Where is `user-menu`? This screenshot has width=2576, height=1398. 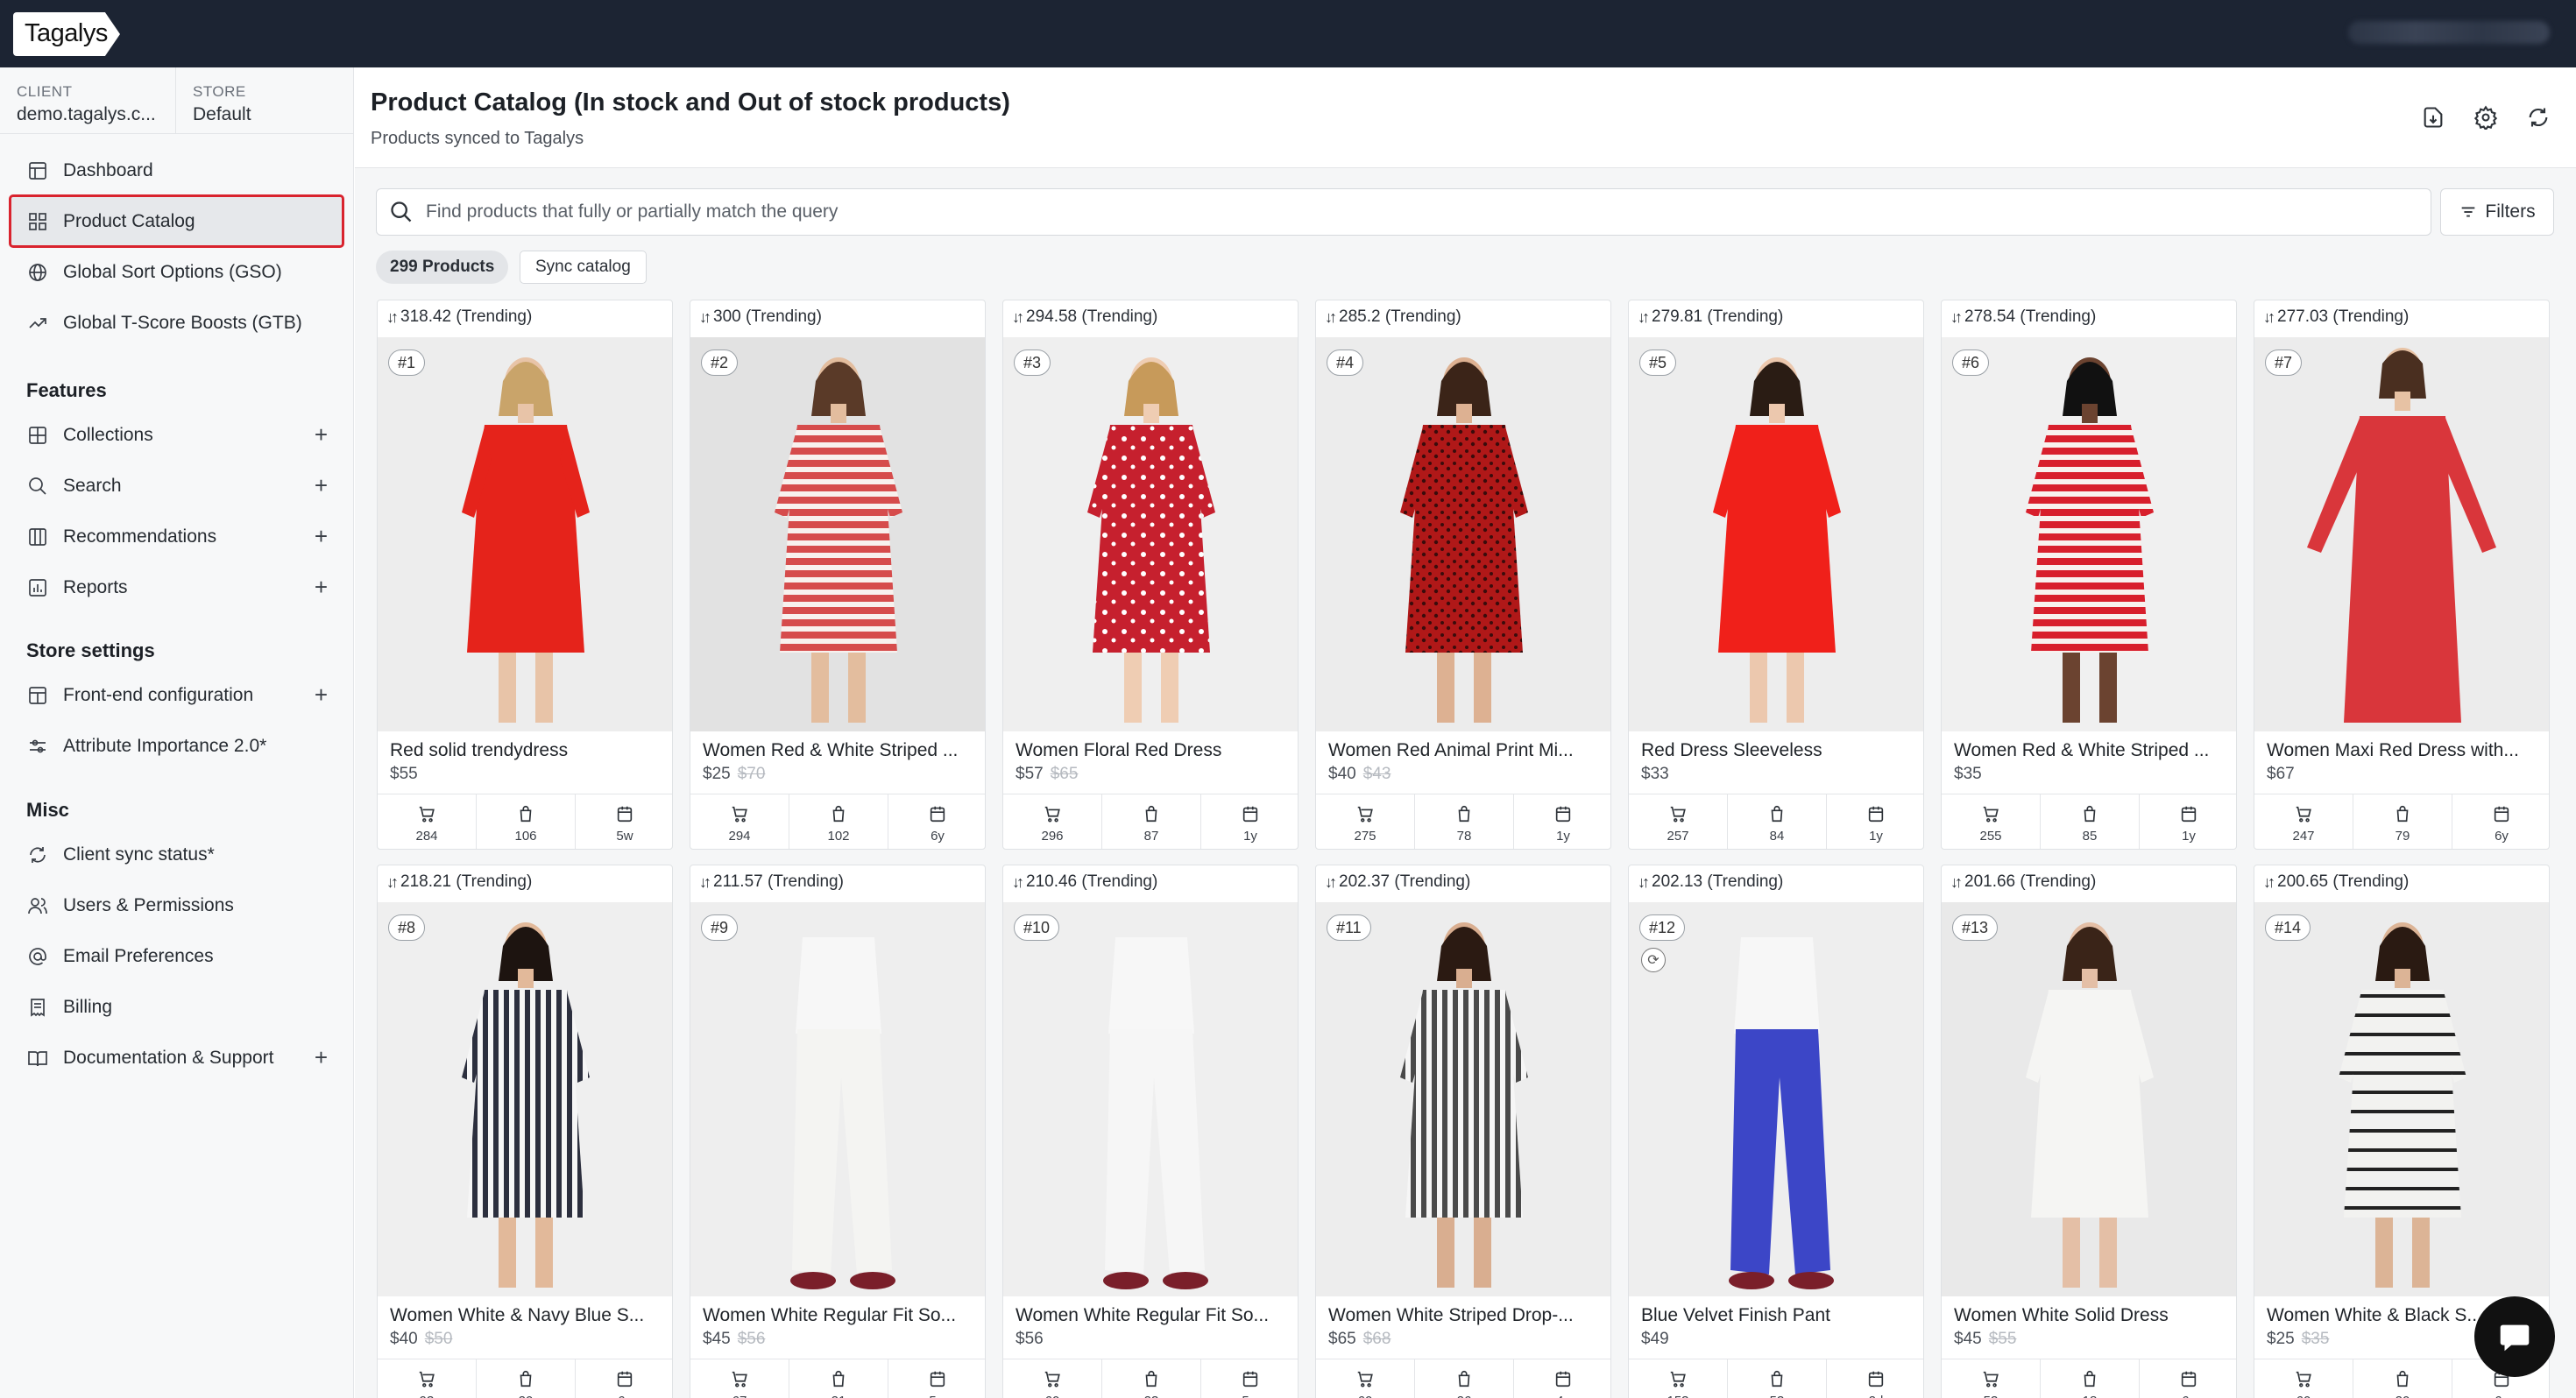 user-menu is located at coordinates (2449, 32).